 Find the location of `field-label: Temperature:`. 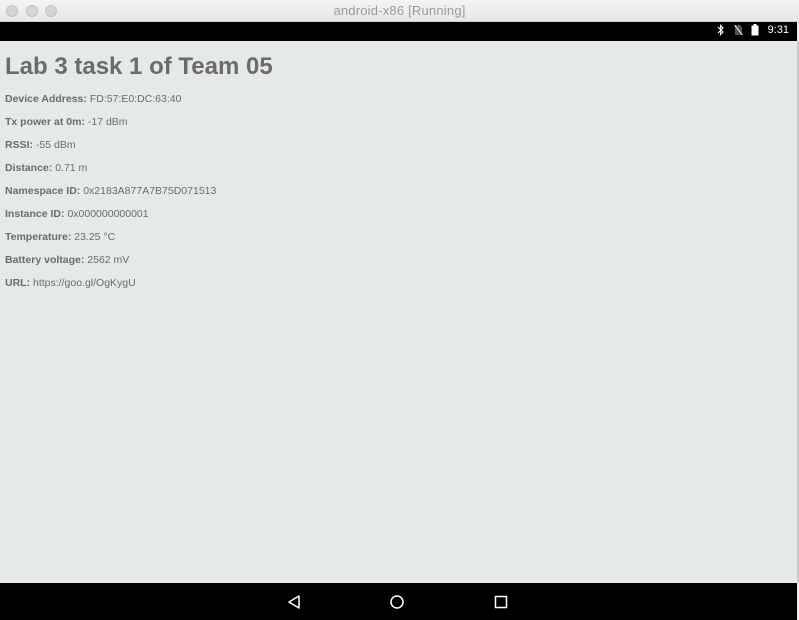

field-label: Temperature: is located at coordinates (38, 237).